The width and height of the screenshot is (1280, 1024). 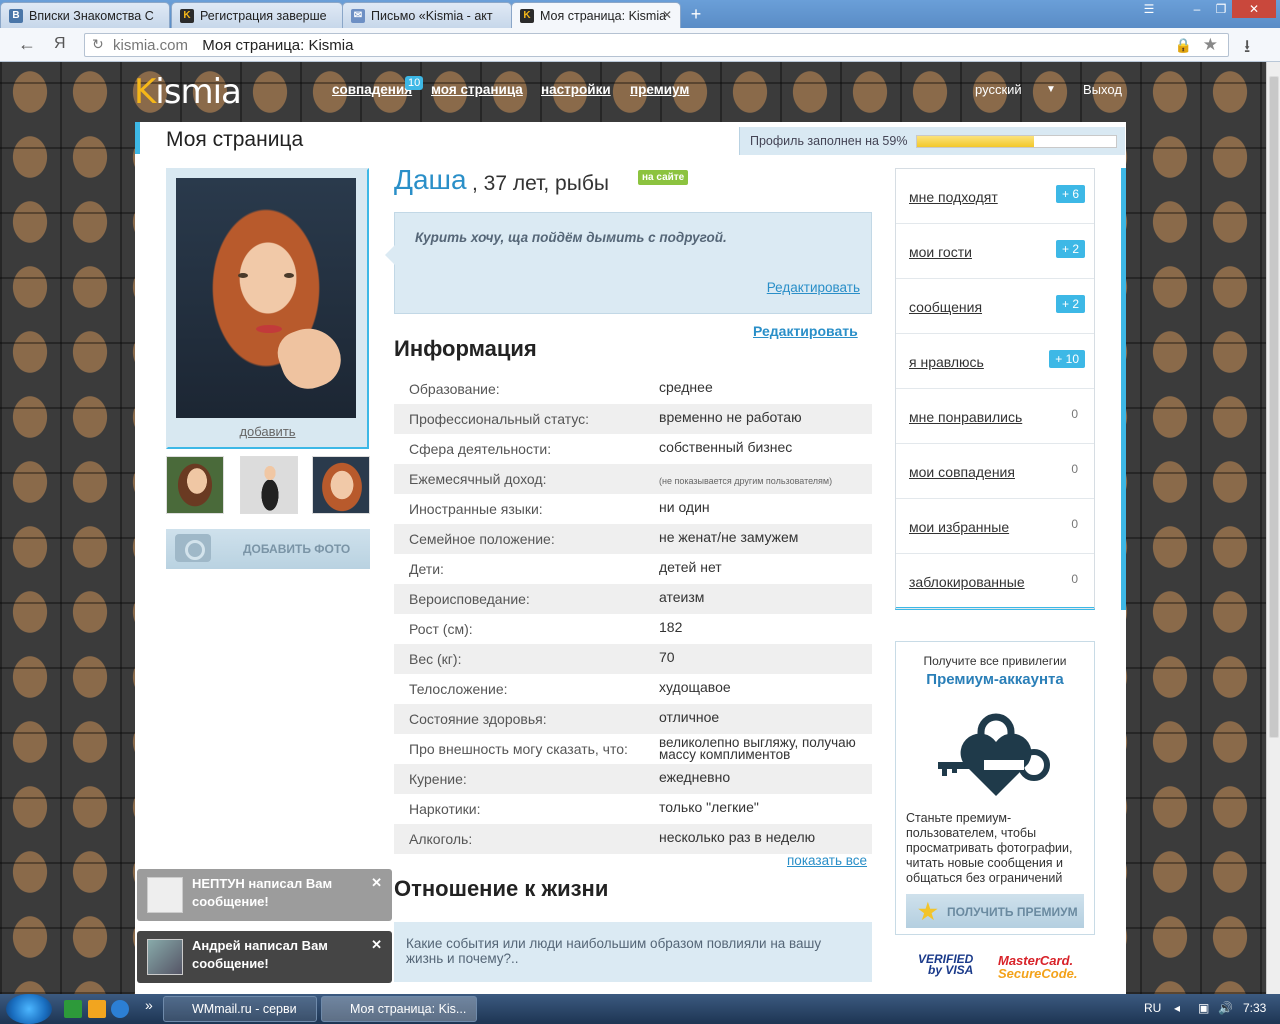 What do you see at coordinates (266, 298) in the screenshot?
I see `profile-photo` at bounding box center [266, 298].